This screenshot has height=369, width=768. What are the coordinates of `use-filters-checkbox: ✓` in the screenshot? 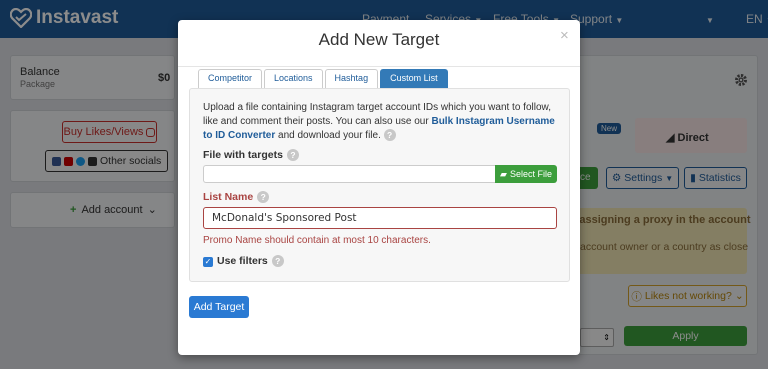 It's located at (208, 262).